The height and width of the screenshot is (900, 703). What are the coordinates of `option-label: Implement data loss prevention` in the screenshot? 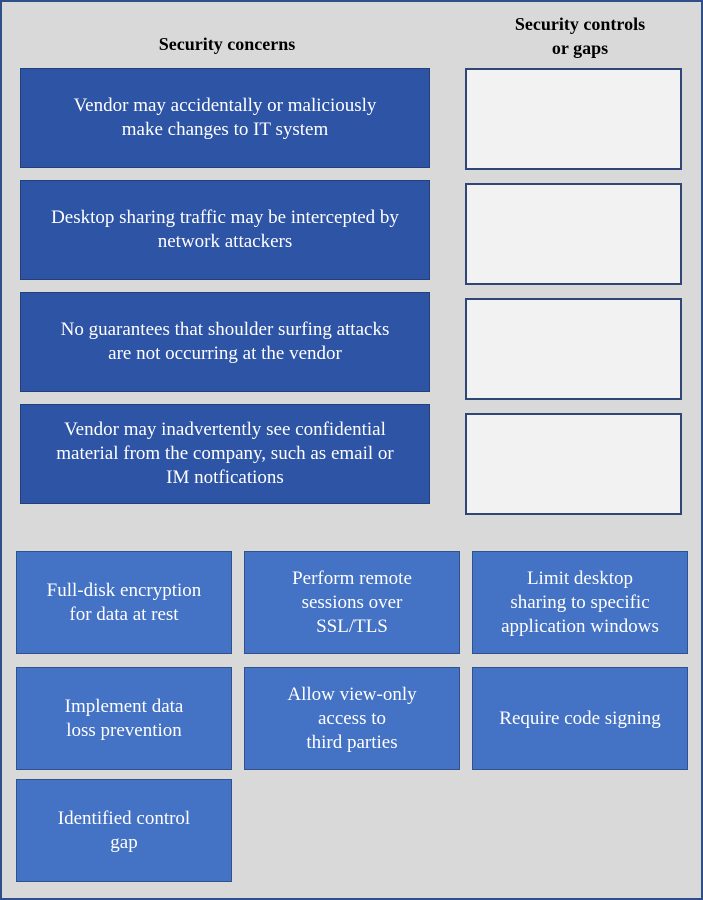 It's located at (124, 718).